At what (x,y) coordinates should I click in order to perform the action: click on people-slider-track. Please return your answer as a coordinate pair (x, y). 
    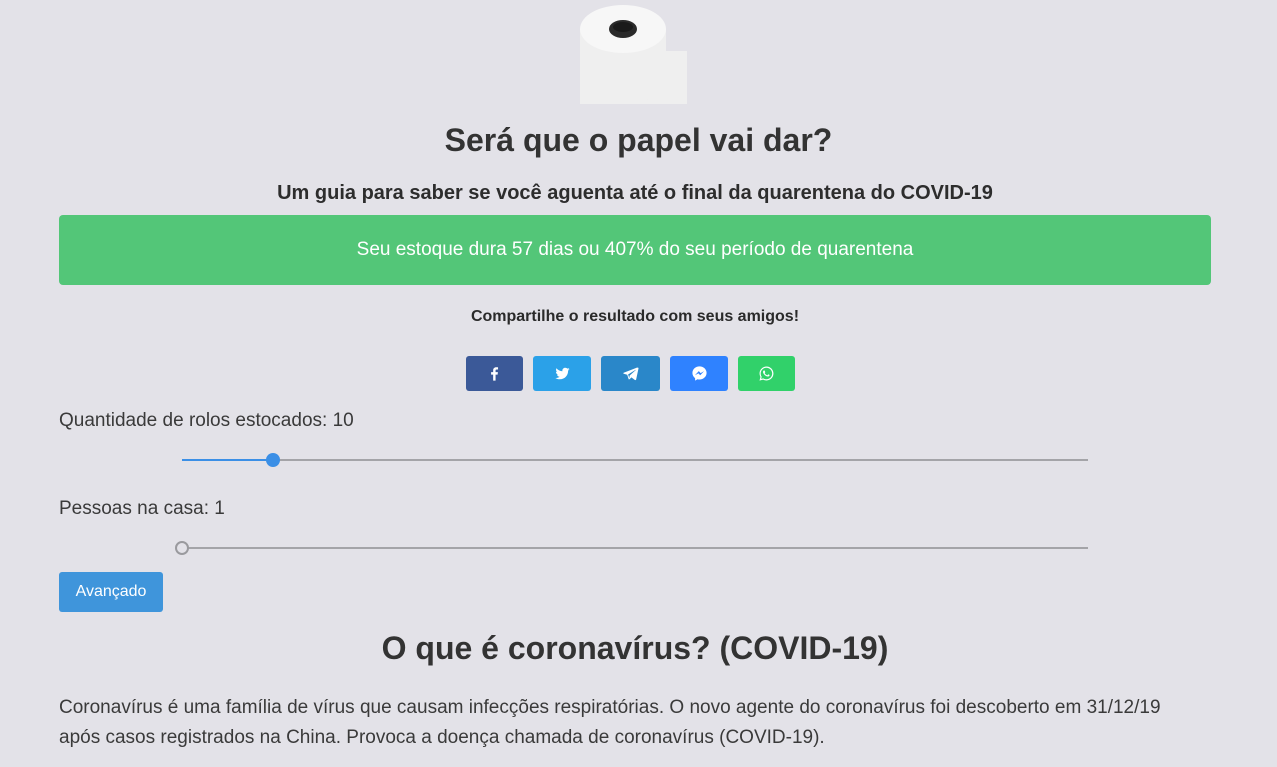
    Looking at the image, I should click on (635, 548).